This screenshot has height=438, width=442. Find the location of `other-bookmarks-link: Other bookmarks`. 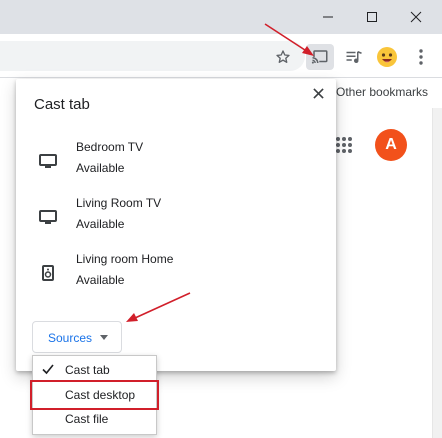

other-bookmarks-link: Other bookmarks is located at coordinates (382, 92).